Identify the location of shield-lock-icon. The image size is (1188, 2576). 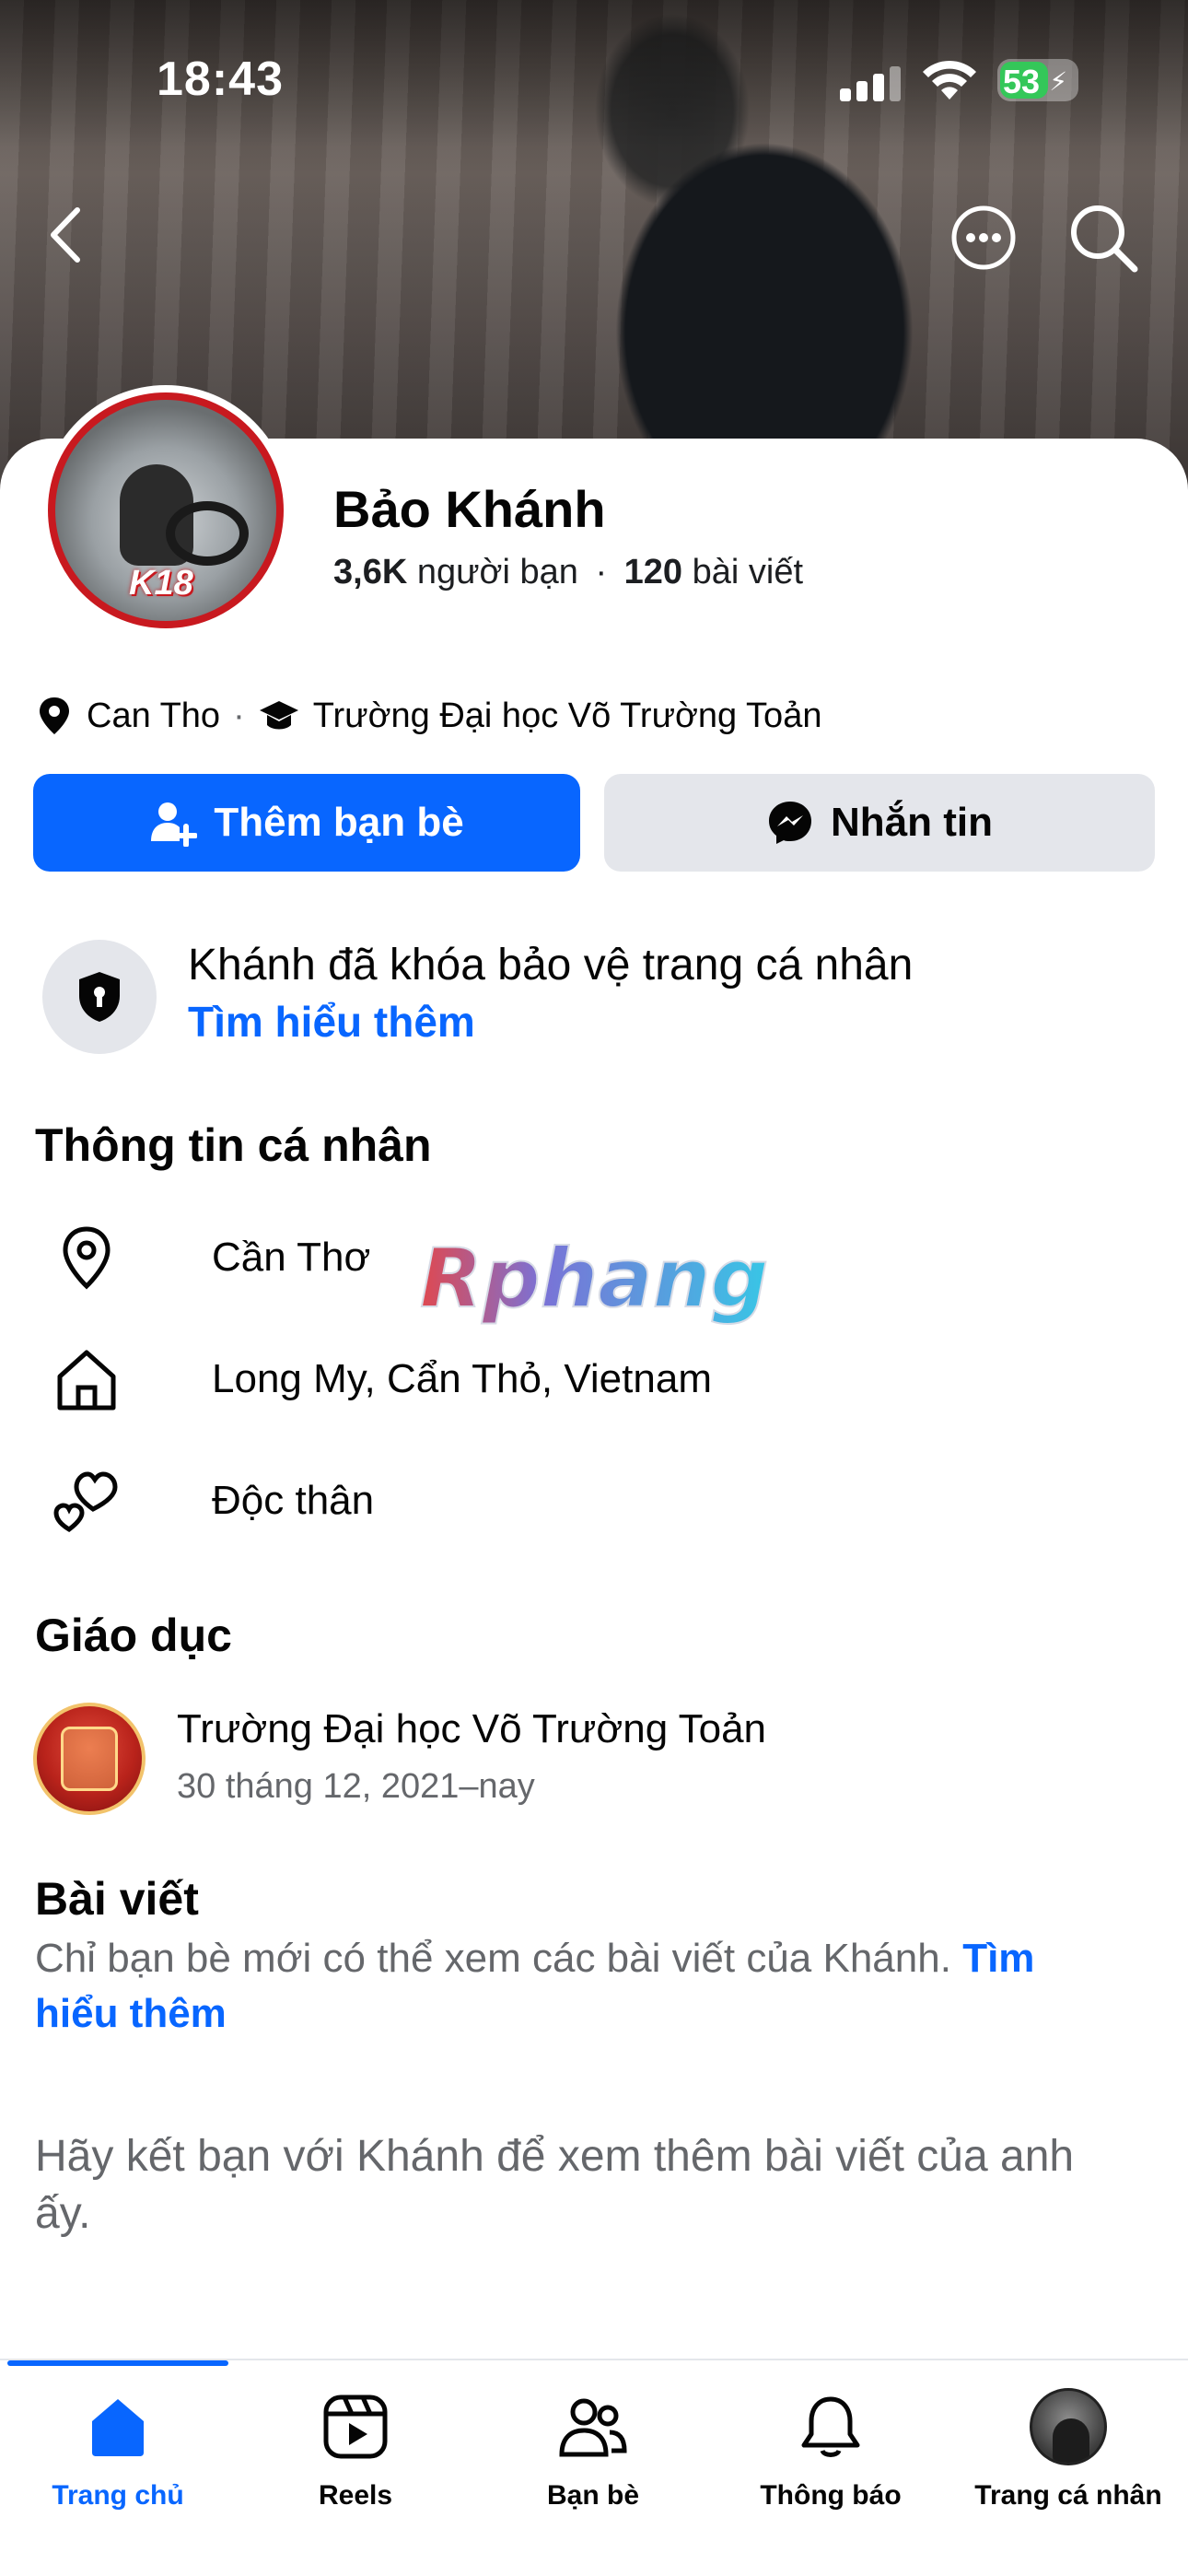
(99, 997).